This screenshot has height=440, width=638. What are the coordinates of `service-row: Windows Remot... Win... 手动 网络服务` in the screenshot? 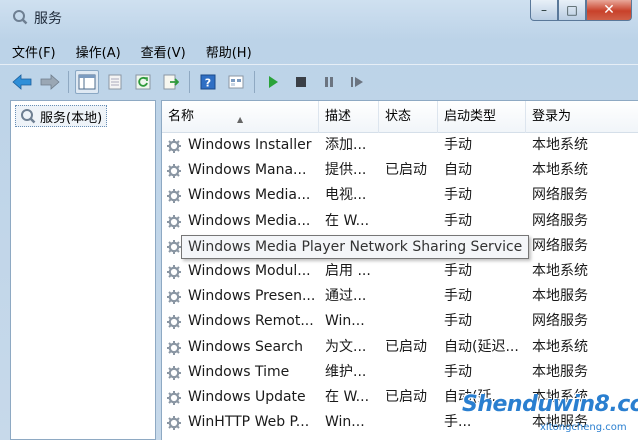 It's located at (400, 321).